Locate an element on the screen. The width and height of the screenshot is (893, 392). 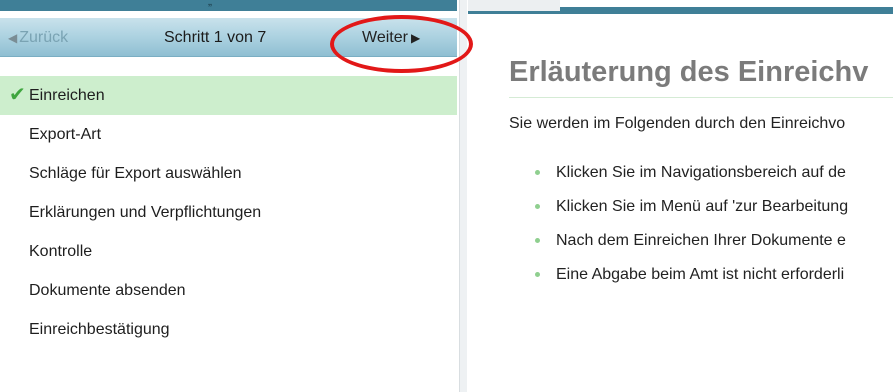
step-item-erklaerungen: Erklärungen und Verpflichtungen is located at coordinates (228, 212).